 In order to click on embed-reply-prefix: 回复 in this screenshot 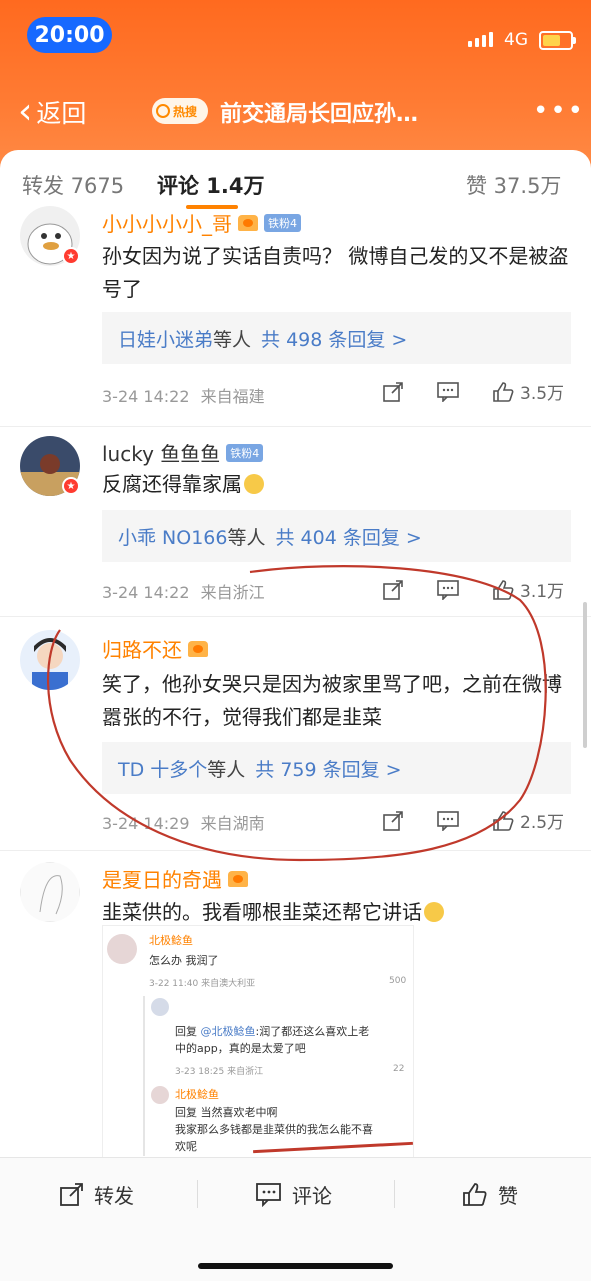, I will do `click(186, 1031)`.